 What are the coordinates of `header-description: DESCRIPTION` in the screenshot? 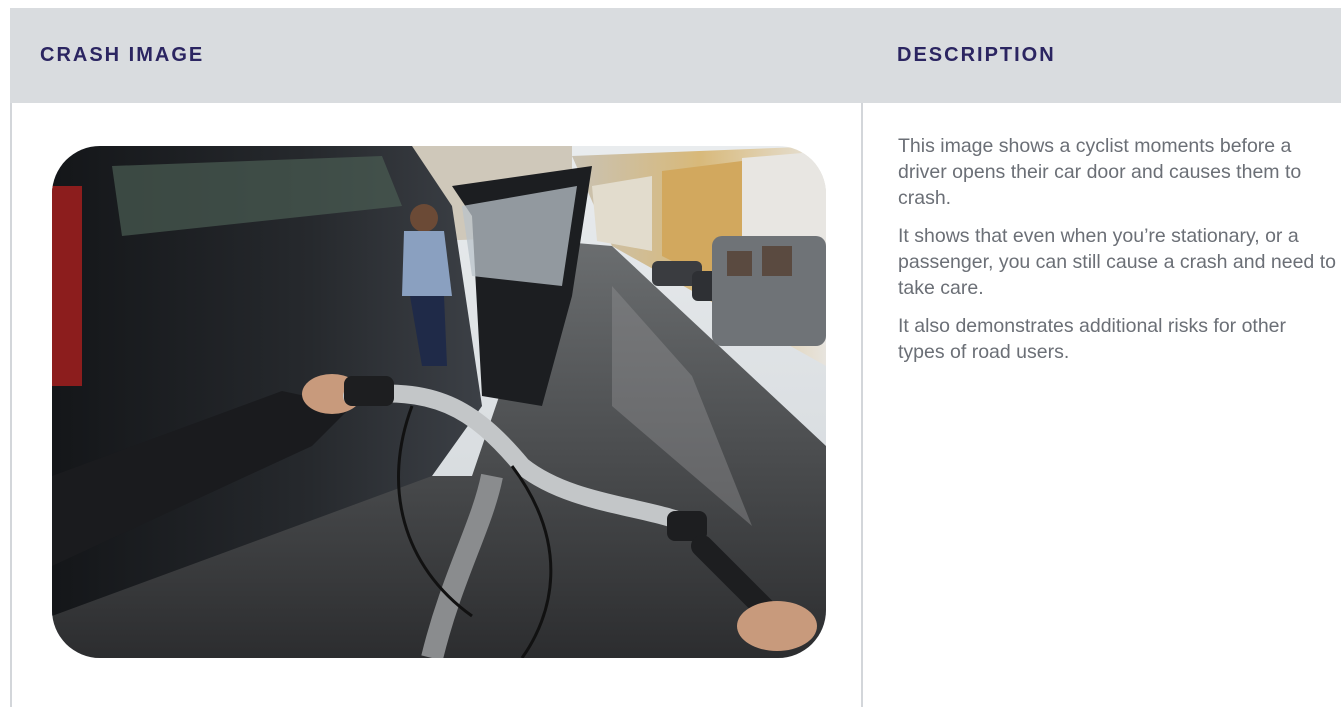 It's located at (976, 55).